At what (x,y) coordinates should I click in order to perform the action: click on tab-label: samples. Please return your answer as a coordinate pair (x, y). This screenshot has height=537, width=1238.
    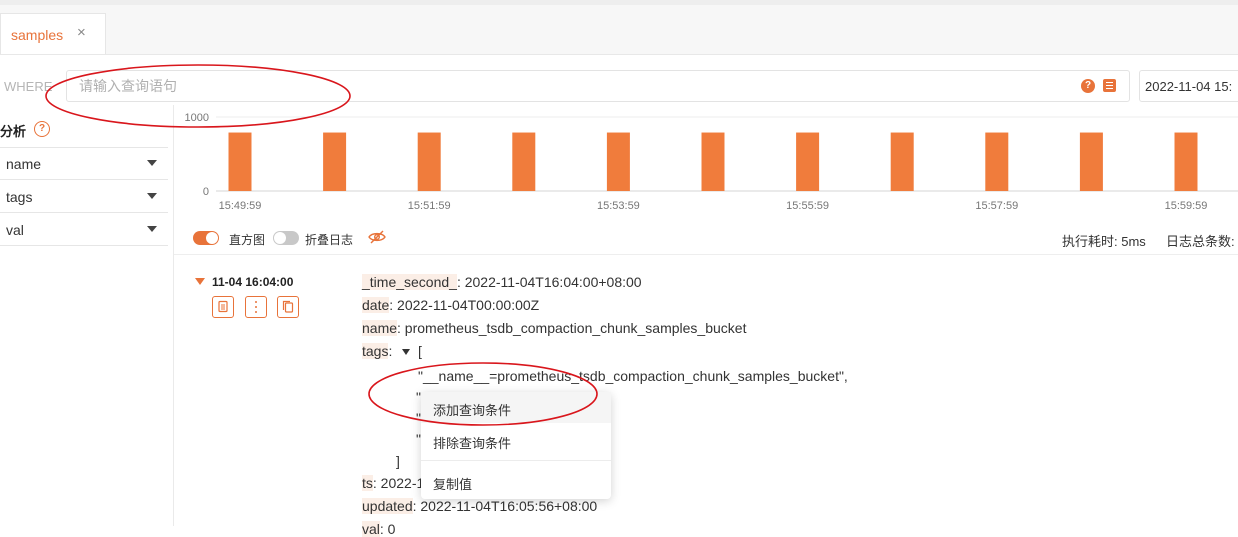
    Looking at the image, I should click on (37, 35).